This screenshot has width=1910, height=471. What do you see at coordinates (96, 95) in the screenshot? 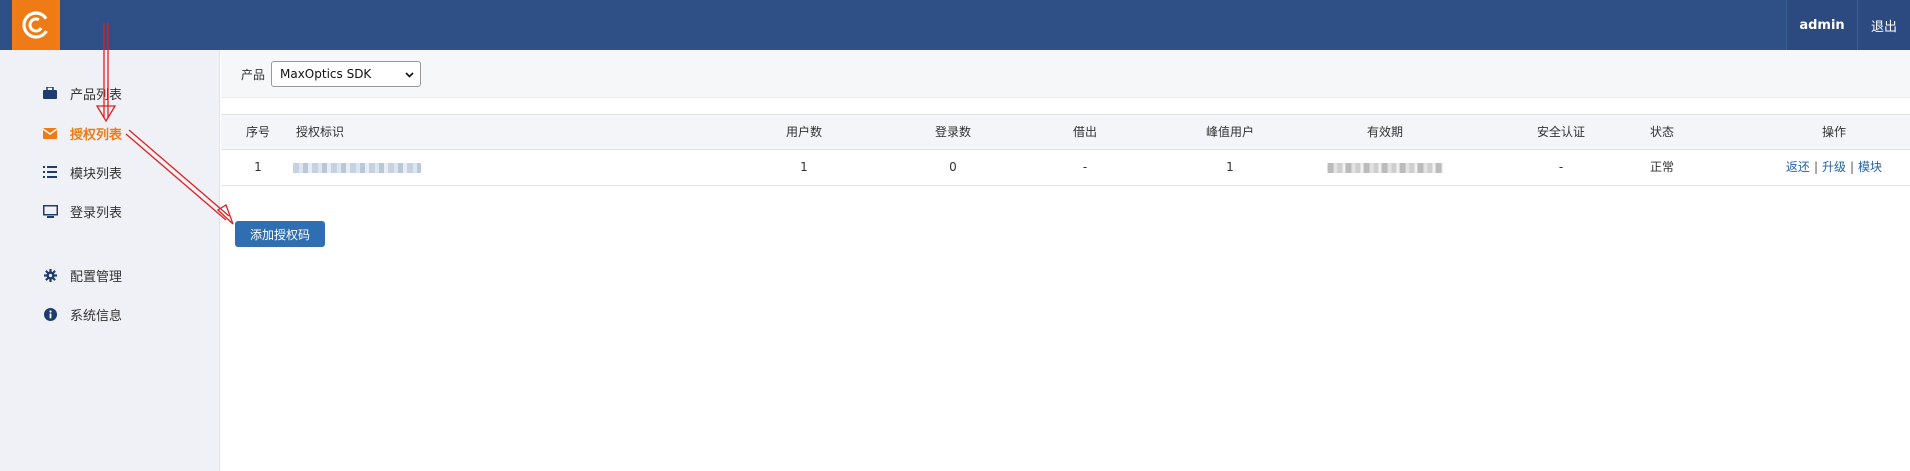
I see `sidebar-item-label: 产品列表` at bounding box center [96, 95].